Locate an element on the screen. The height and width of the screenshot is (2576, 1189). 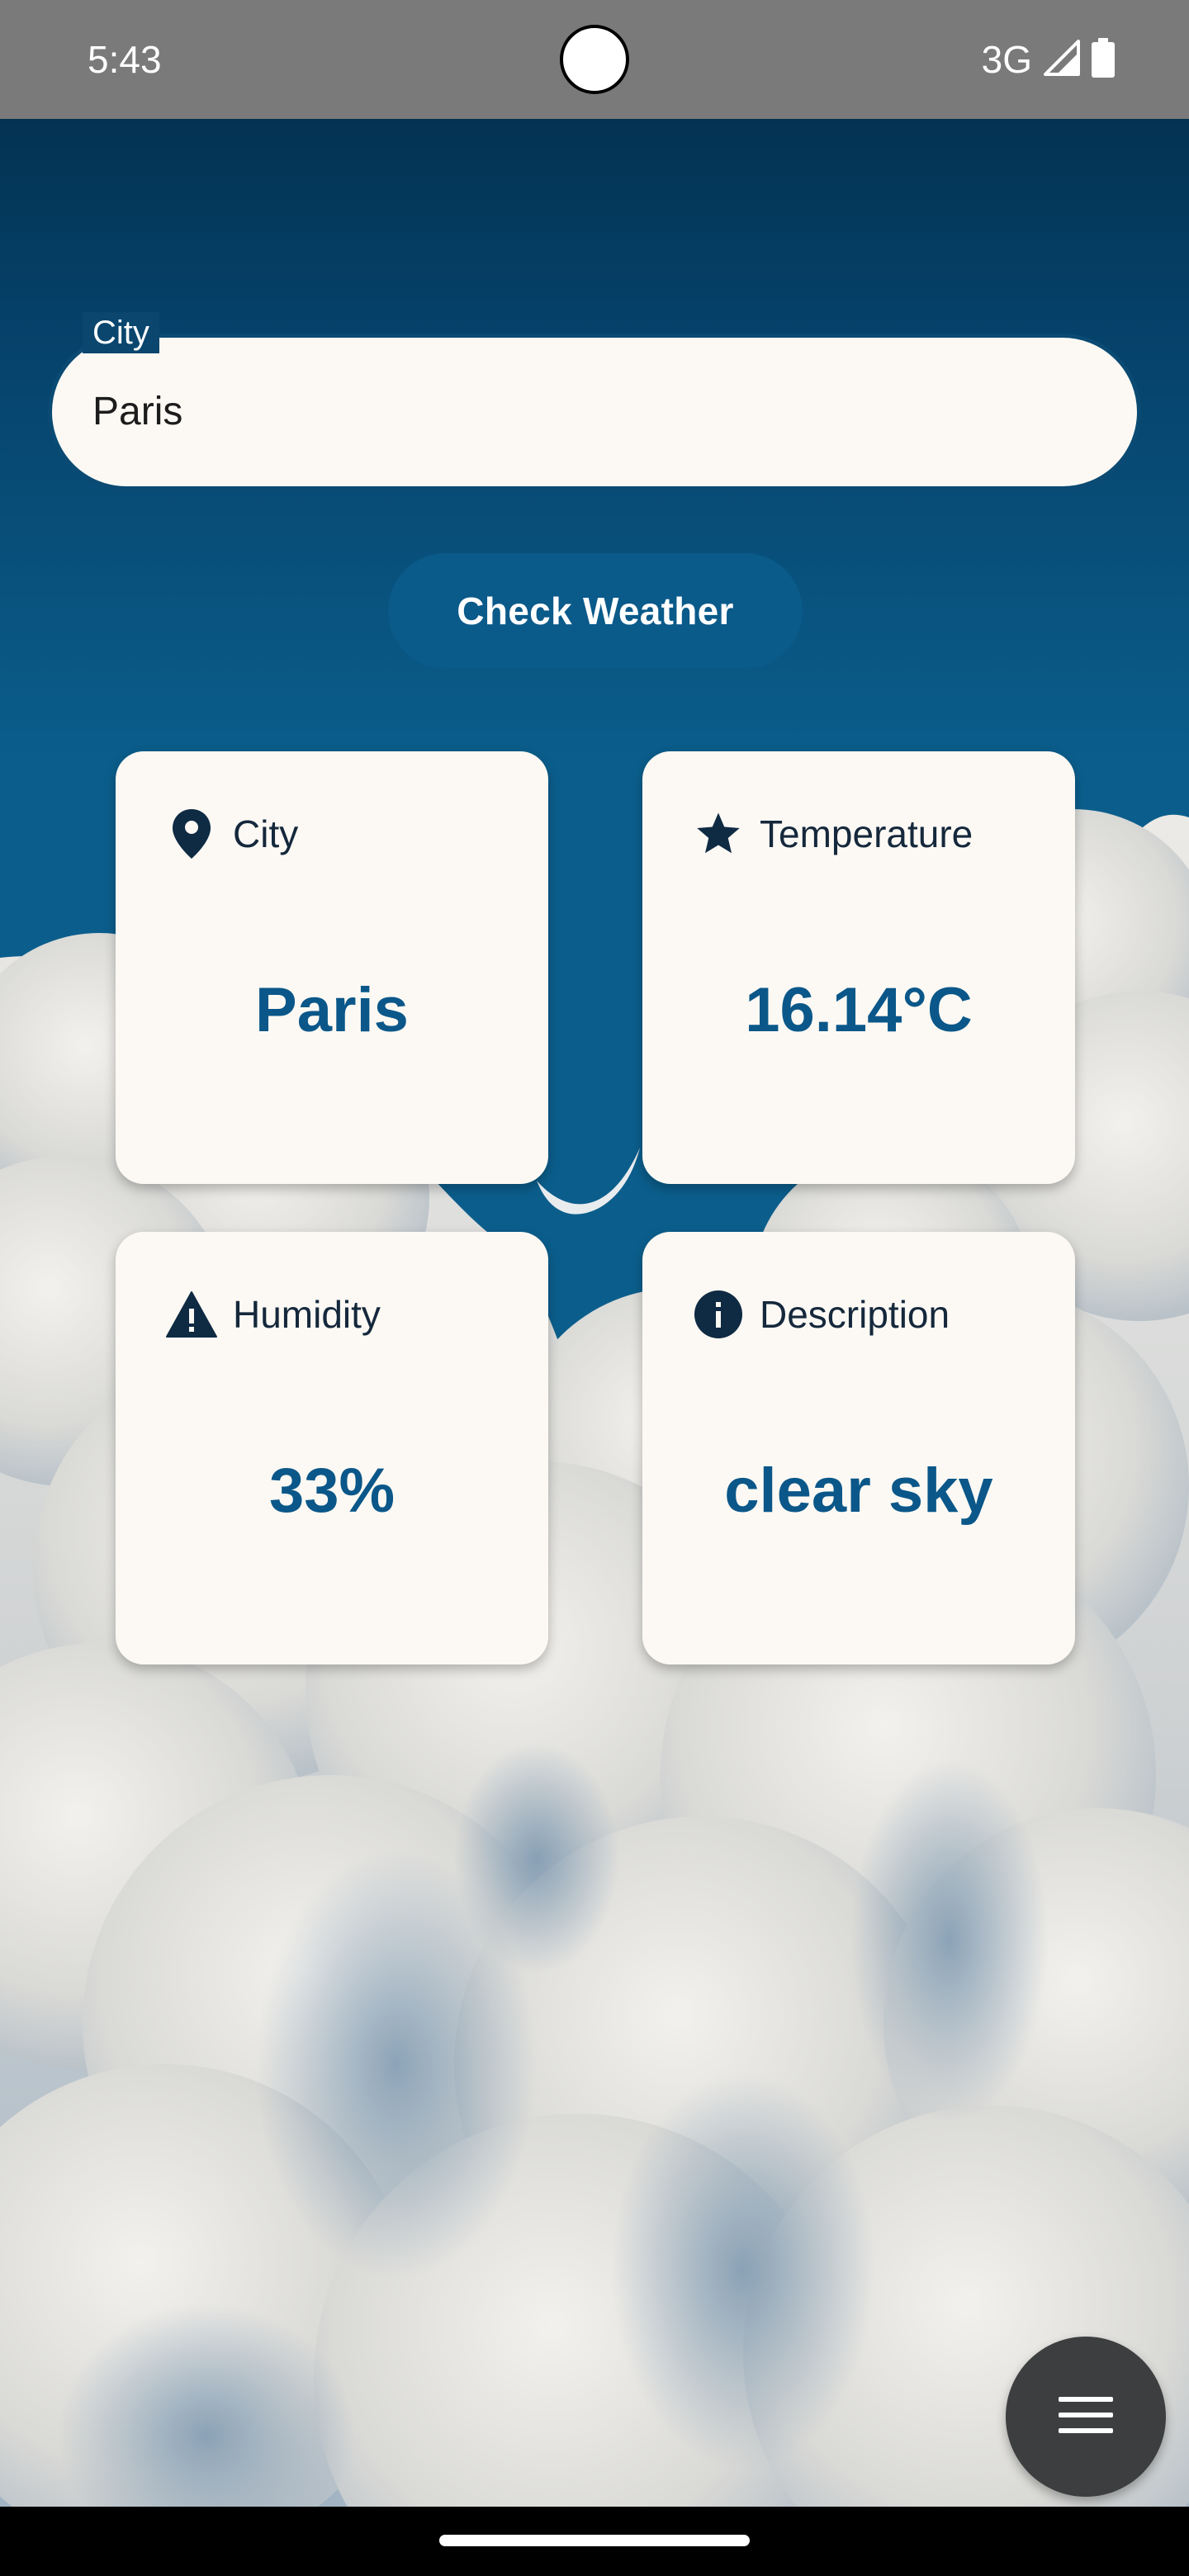
description-card-value: clear sky is located at coordinates (858, 1491).